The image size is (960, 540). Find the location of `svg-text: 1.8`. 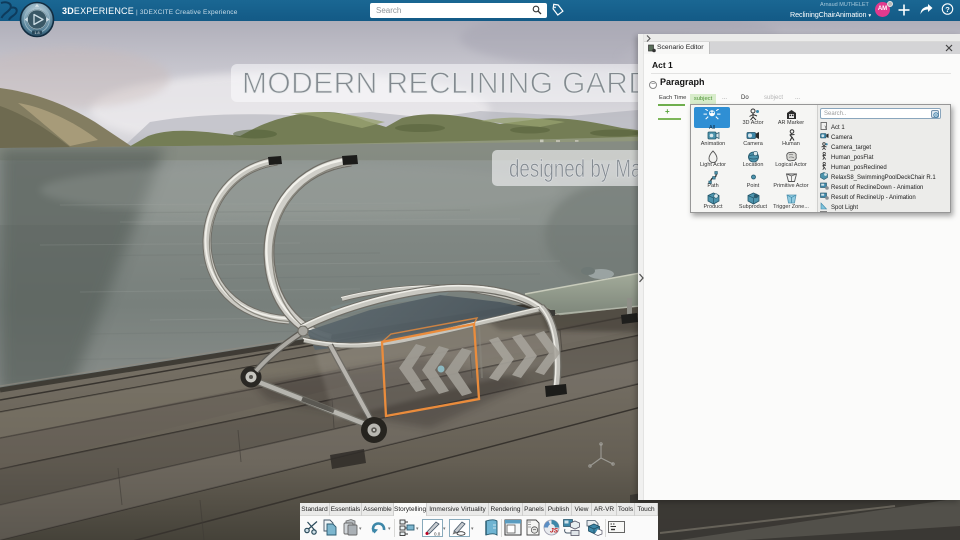

svg-text: 1.8 is located at coordinates (36, 33).